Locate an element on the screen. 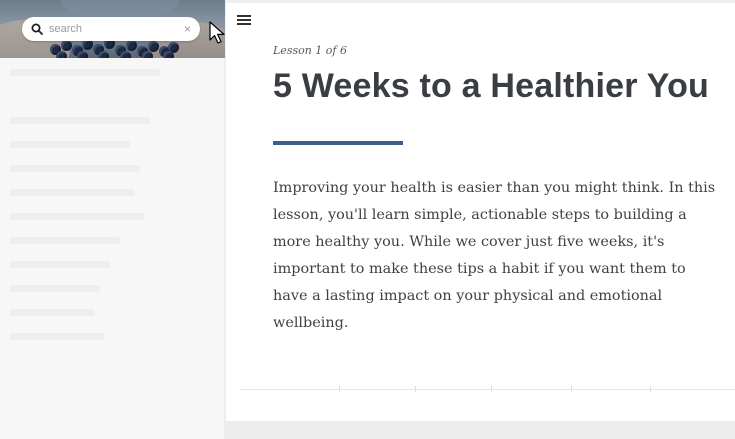  search-input is located at coordinates (109, 29).